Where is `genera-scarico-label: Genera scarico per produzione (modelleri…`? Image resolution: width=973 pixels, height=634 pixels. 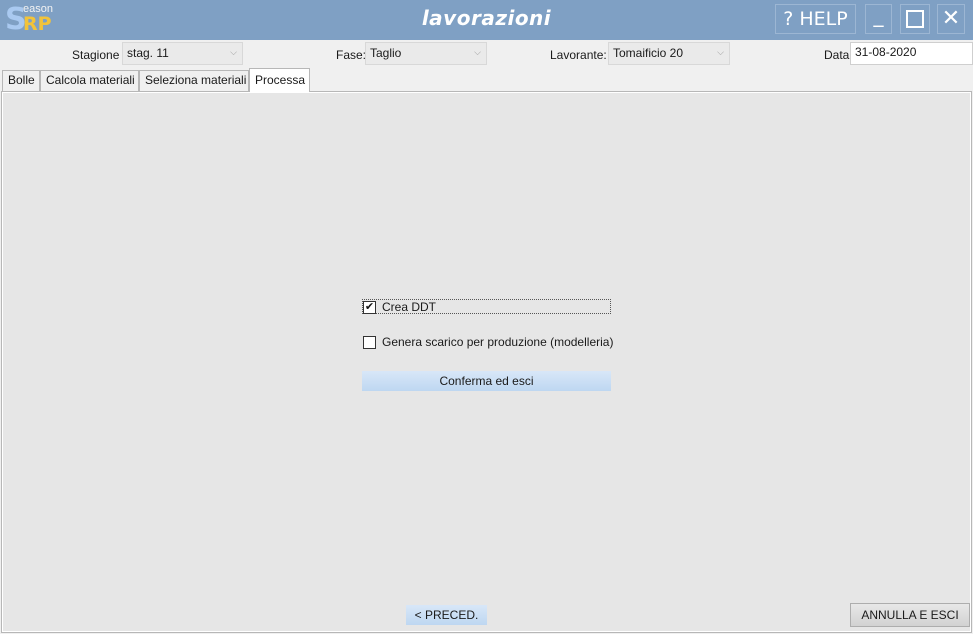 genera-scarico-label: Genera scarico per produzione (modelleri… is located at coordinates (498, 342).